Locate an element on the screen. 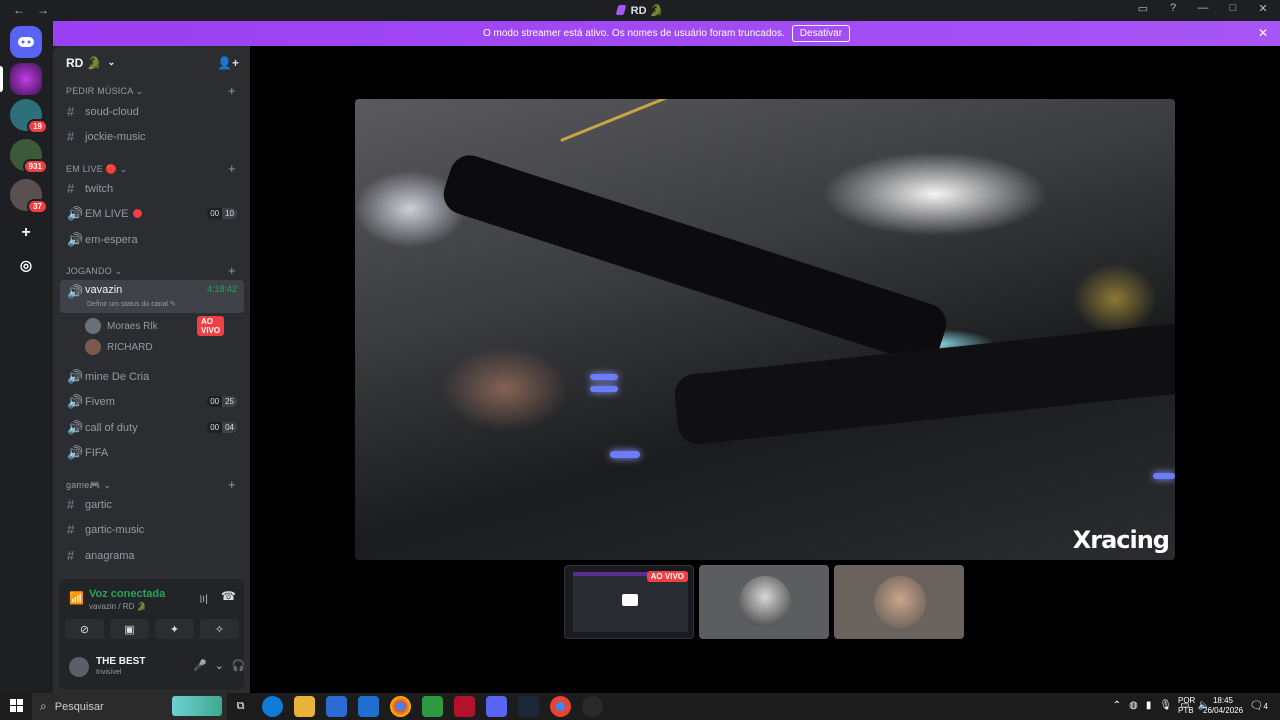  discover-icon: ◎ is located at coordinates (26, 265).